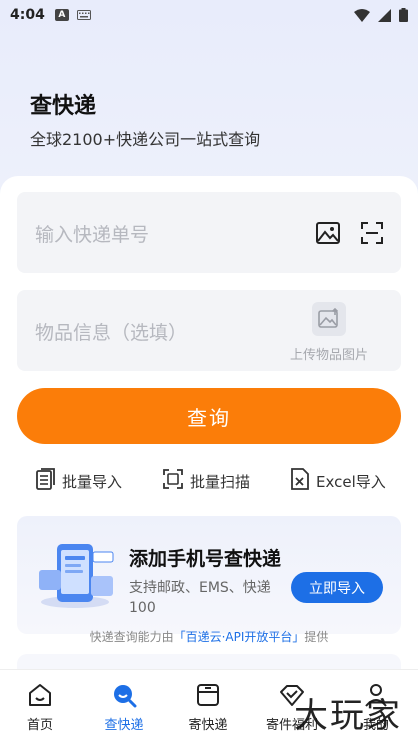  What do you see at coordinates (92, 235) in the screenshot?
I see `tracking-number-placeholder: 输入快递单号` at bounding box center [92, 235].